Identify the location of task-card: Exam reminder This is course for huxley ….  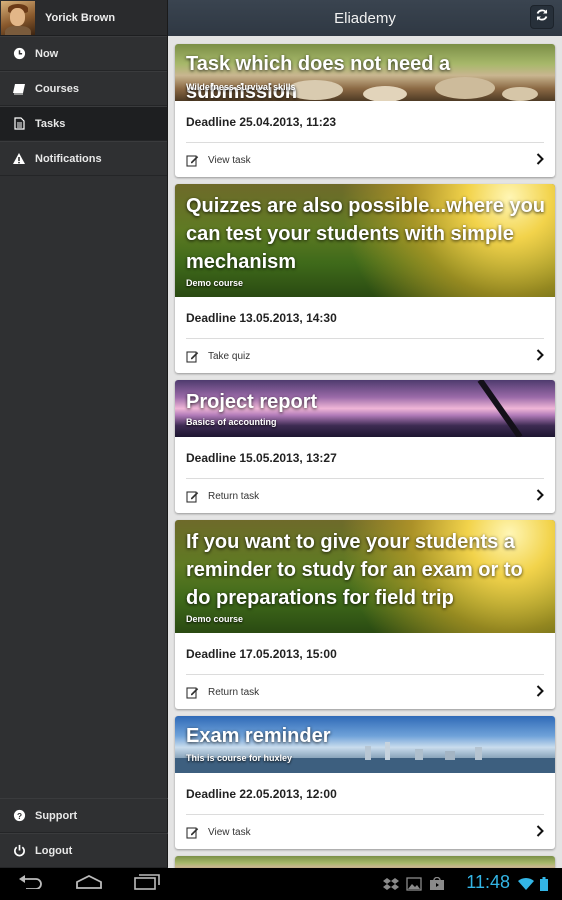
(365, 782).